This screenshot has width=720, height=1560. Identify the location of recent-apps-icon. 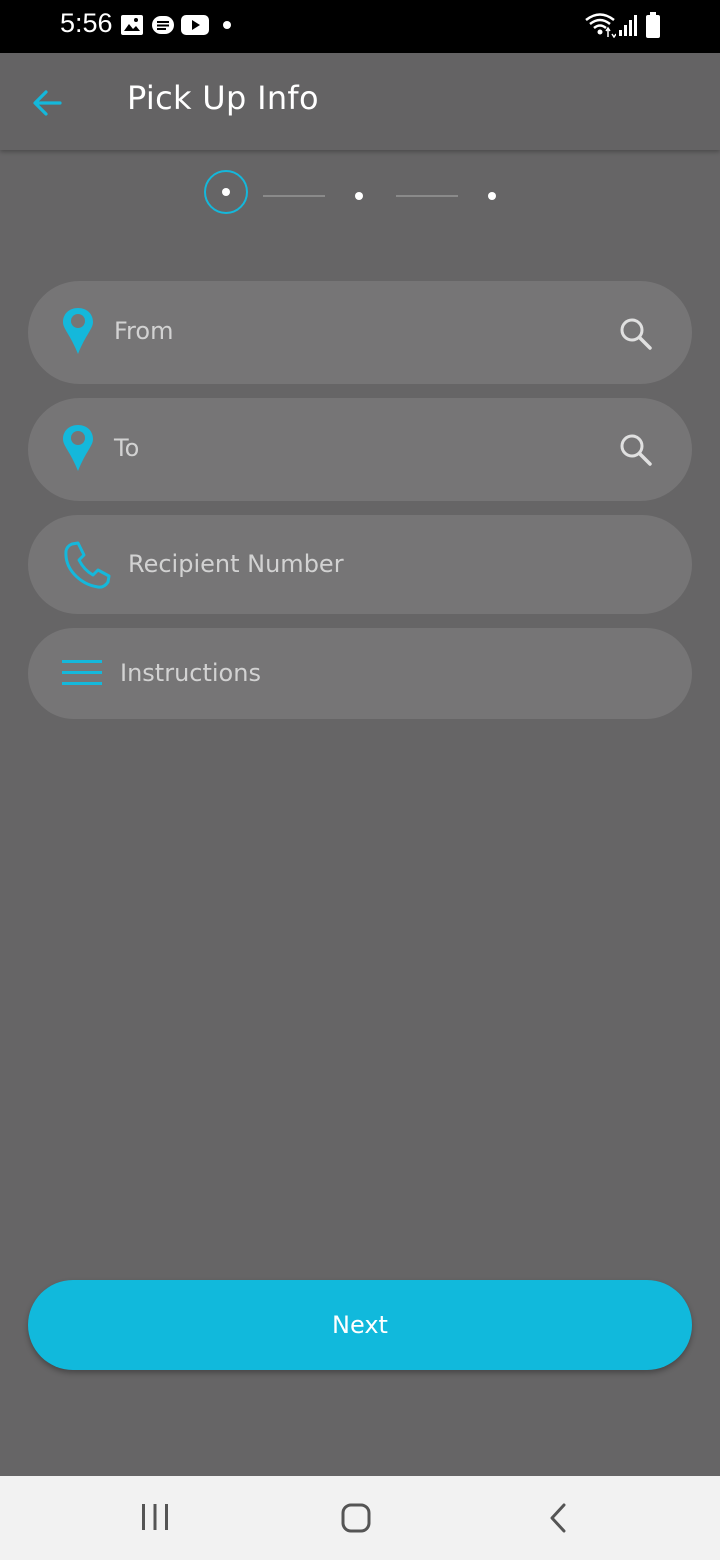
(155, 1517).